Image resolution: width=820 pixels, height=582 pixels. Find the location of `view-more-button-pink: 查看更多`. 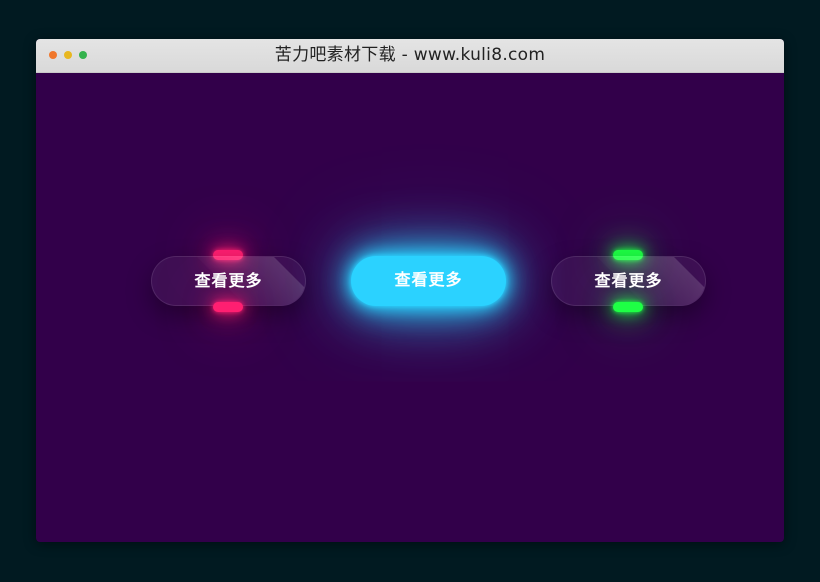

view-more-button-pink: 查看更多 is located at coordinates (228, 281).